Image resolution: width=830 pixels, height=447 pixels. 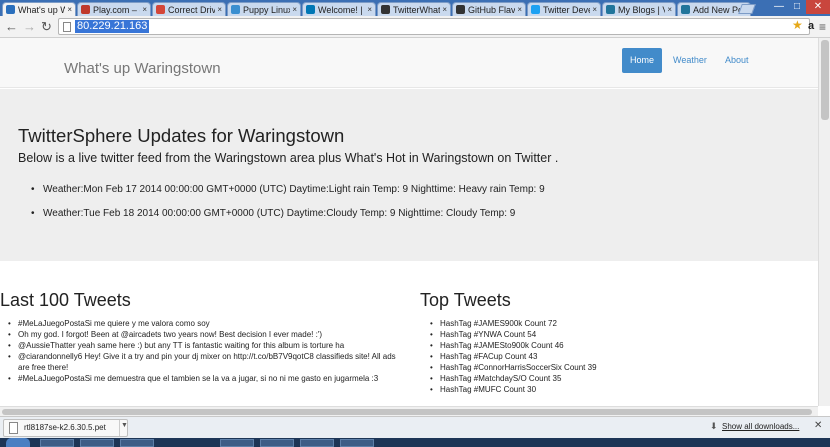 I want to click on tab-label: Welcome! | l, so click(x=342, y=9).